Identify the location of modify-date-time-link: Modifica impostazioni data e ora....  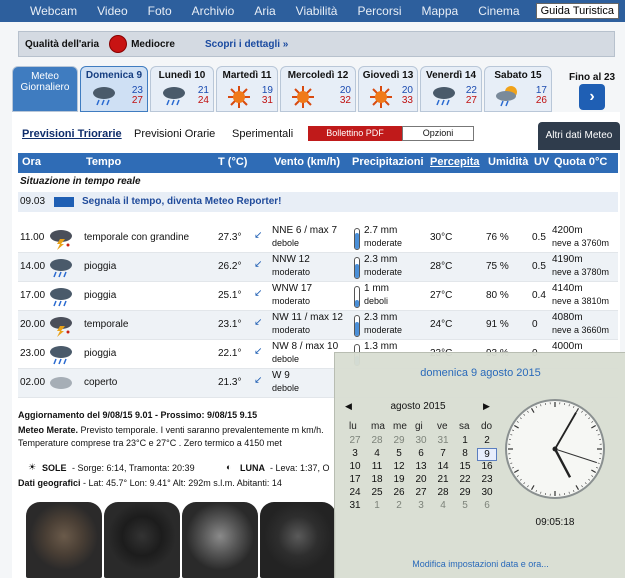
(480, 564).